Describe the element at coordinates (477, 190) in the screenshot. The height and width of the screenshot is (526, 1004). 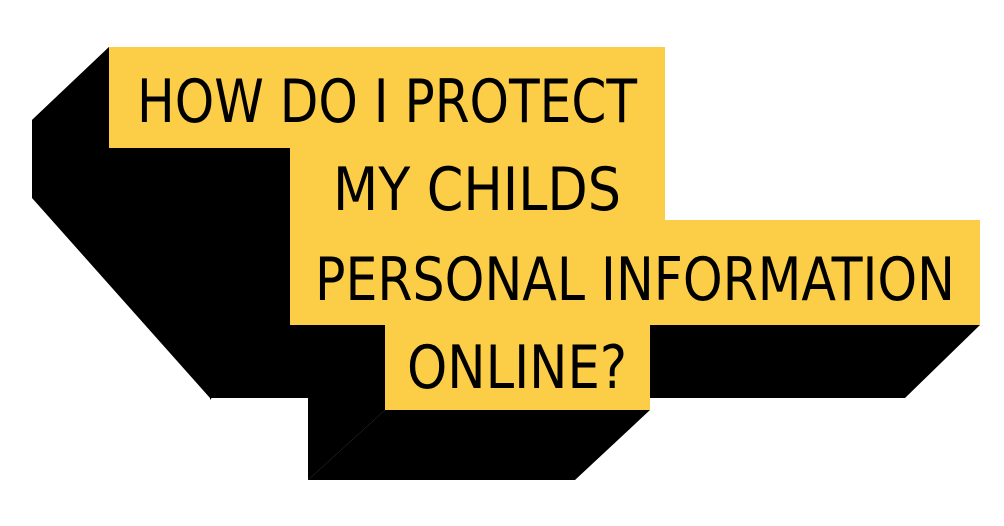
I see `headline-line-2: MY CHILDS` at that location.